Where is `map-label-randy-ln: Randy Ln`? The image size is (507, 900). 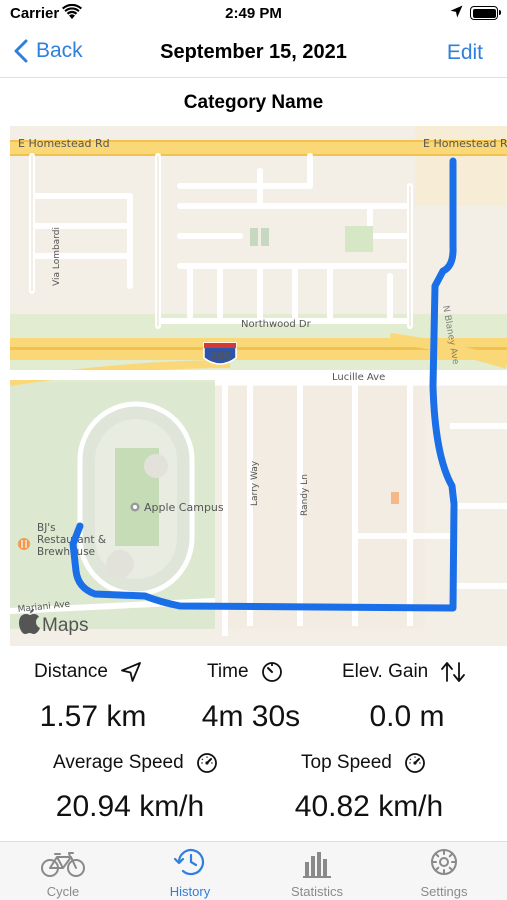 map-label-randy-ln: Randy Ln is located at coordinates (305, 495).